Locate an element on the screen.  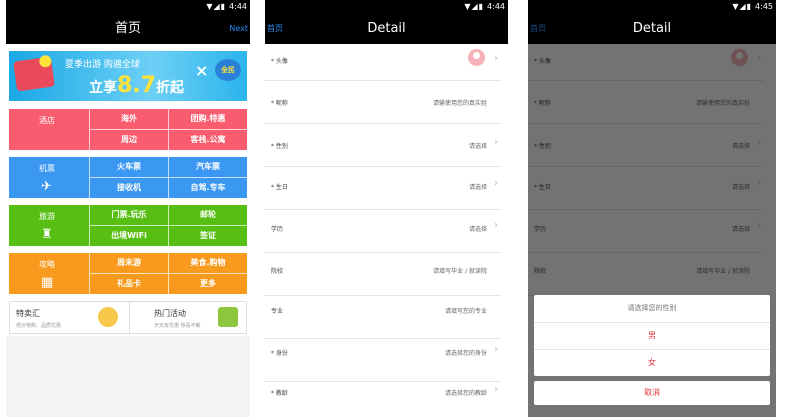
cell-button: 签证 is located at coordinates (208, 236).